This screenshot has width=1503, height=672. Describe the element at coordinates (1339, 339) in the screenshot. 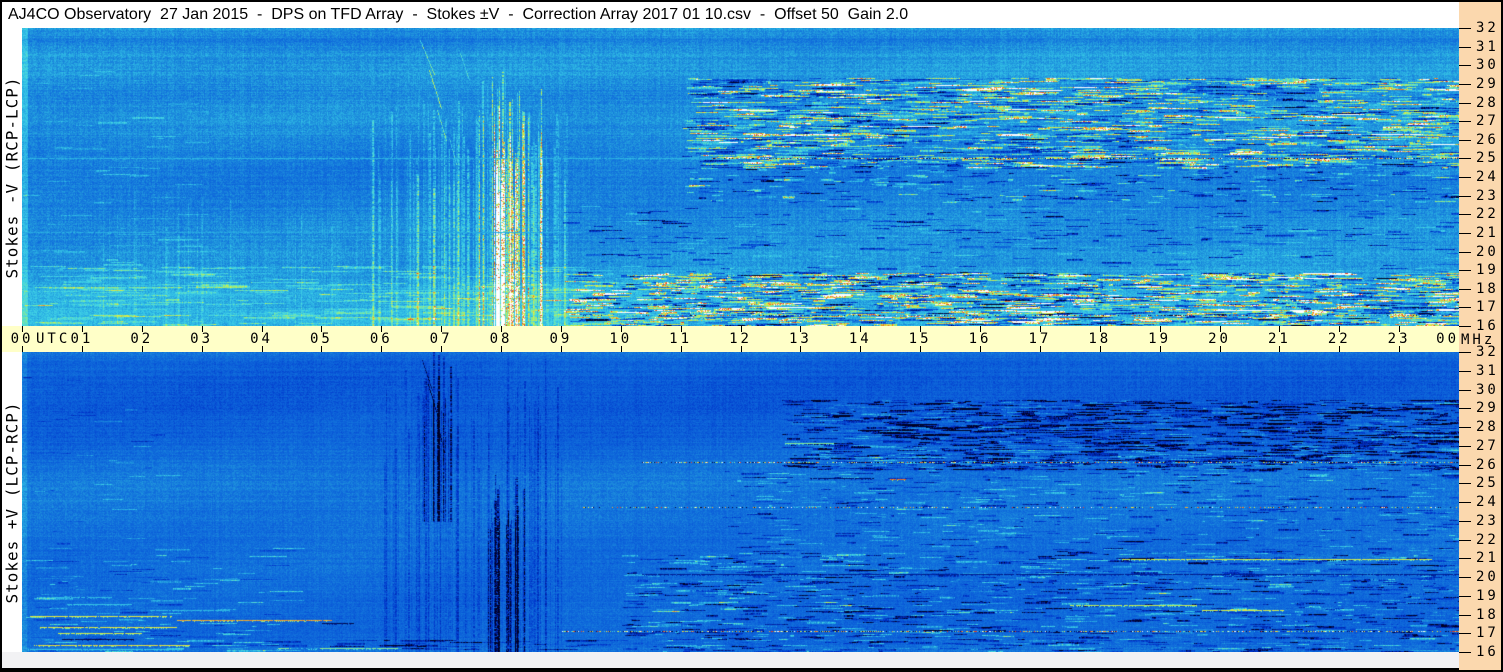

I see `time-tick-label: 22` at that location.